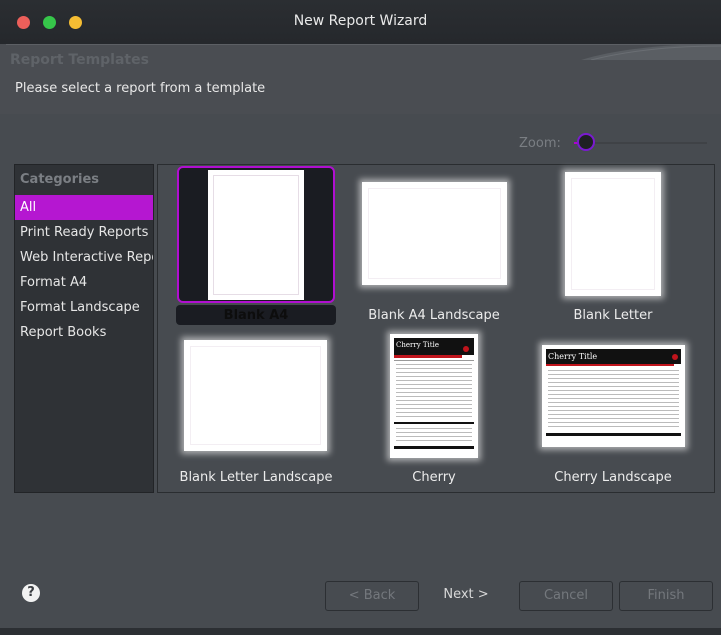  Describe the element at coordinates (256, 477) in the screenshot. I see `template-label-blank-letter-landscape: Blank Letter Landscape` at that location.